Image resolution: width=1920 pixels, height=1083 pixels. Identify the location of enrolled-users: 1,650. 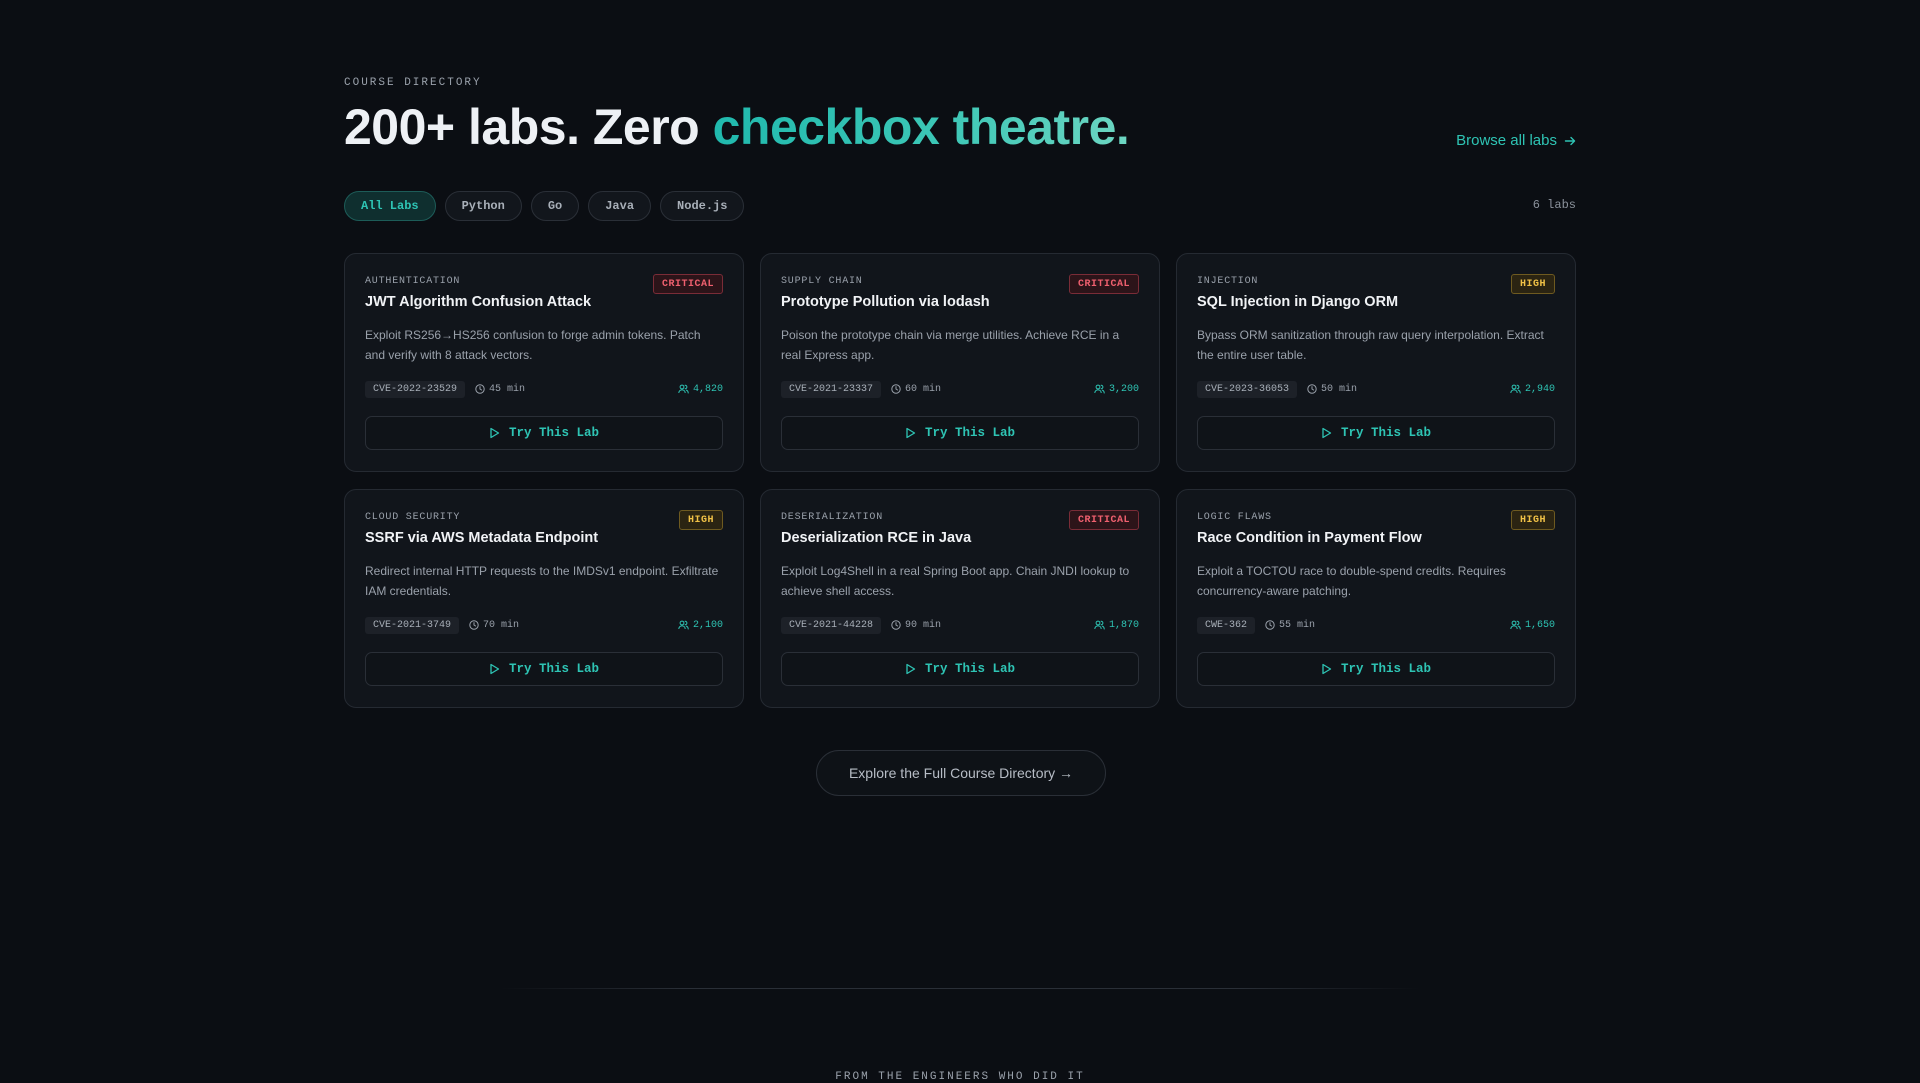
(1532, 625).